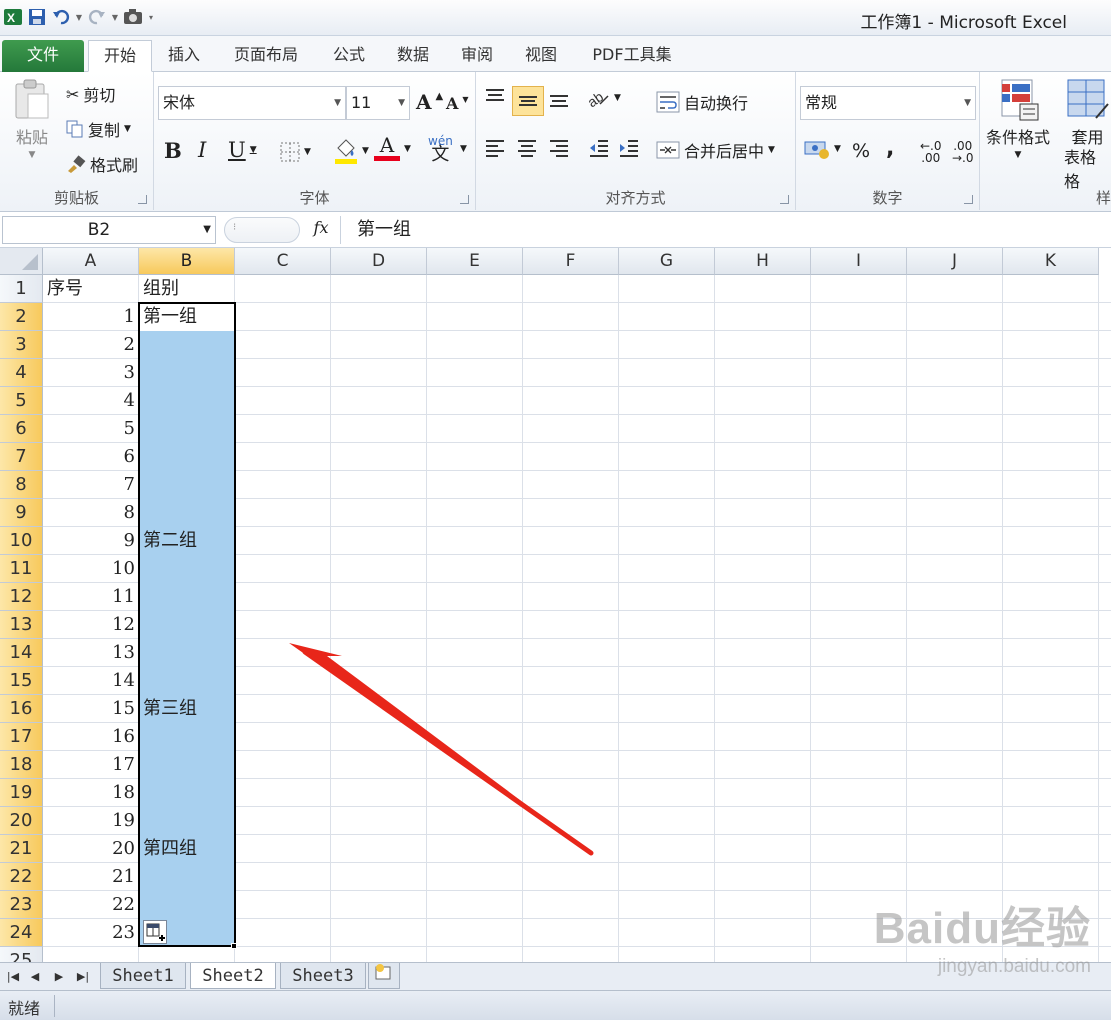 The height and width of the screenshot is (1020, 1111). Describe the element at coordinates (21, 681) in the screenshot. I see `row-header-15: 15` at that location.